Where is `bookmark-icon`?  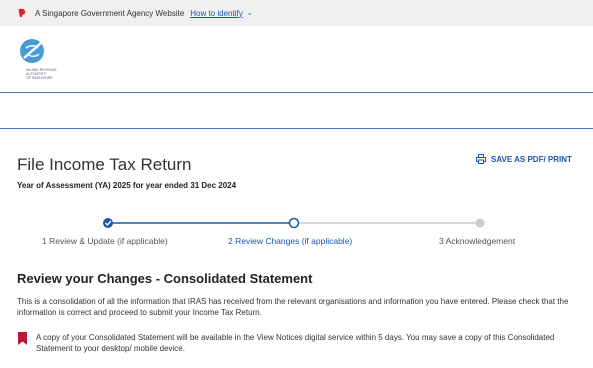
bookmark-icon is located at coordinates (22, 338).